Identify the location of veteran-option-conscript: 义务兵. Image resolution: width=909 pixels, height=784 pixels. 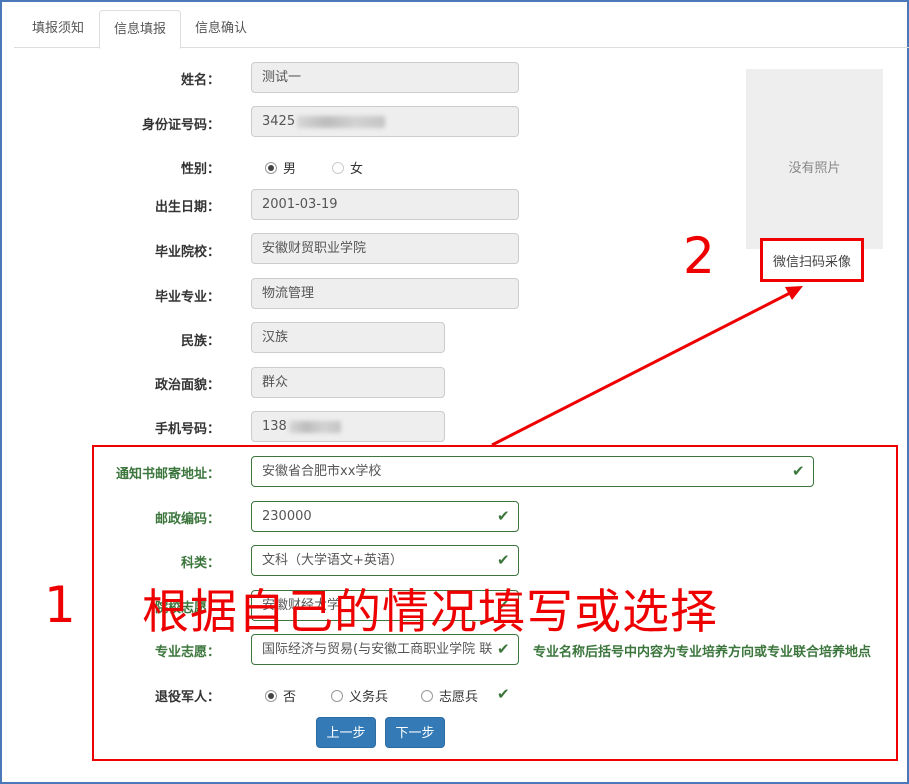
(359, 695).